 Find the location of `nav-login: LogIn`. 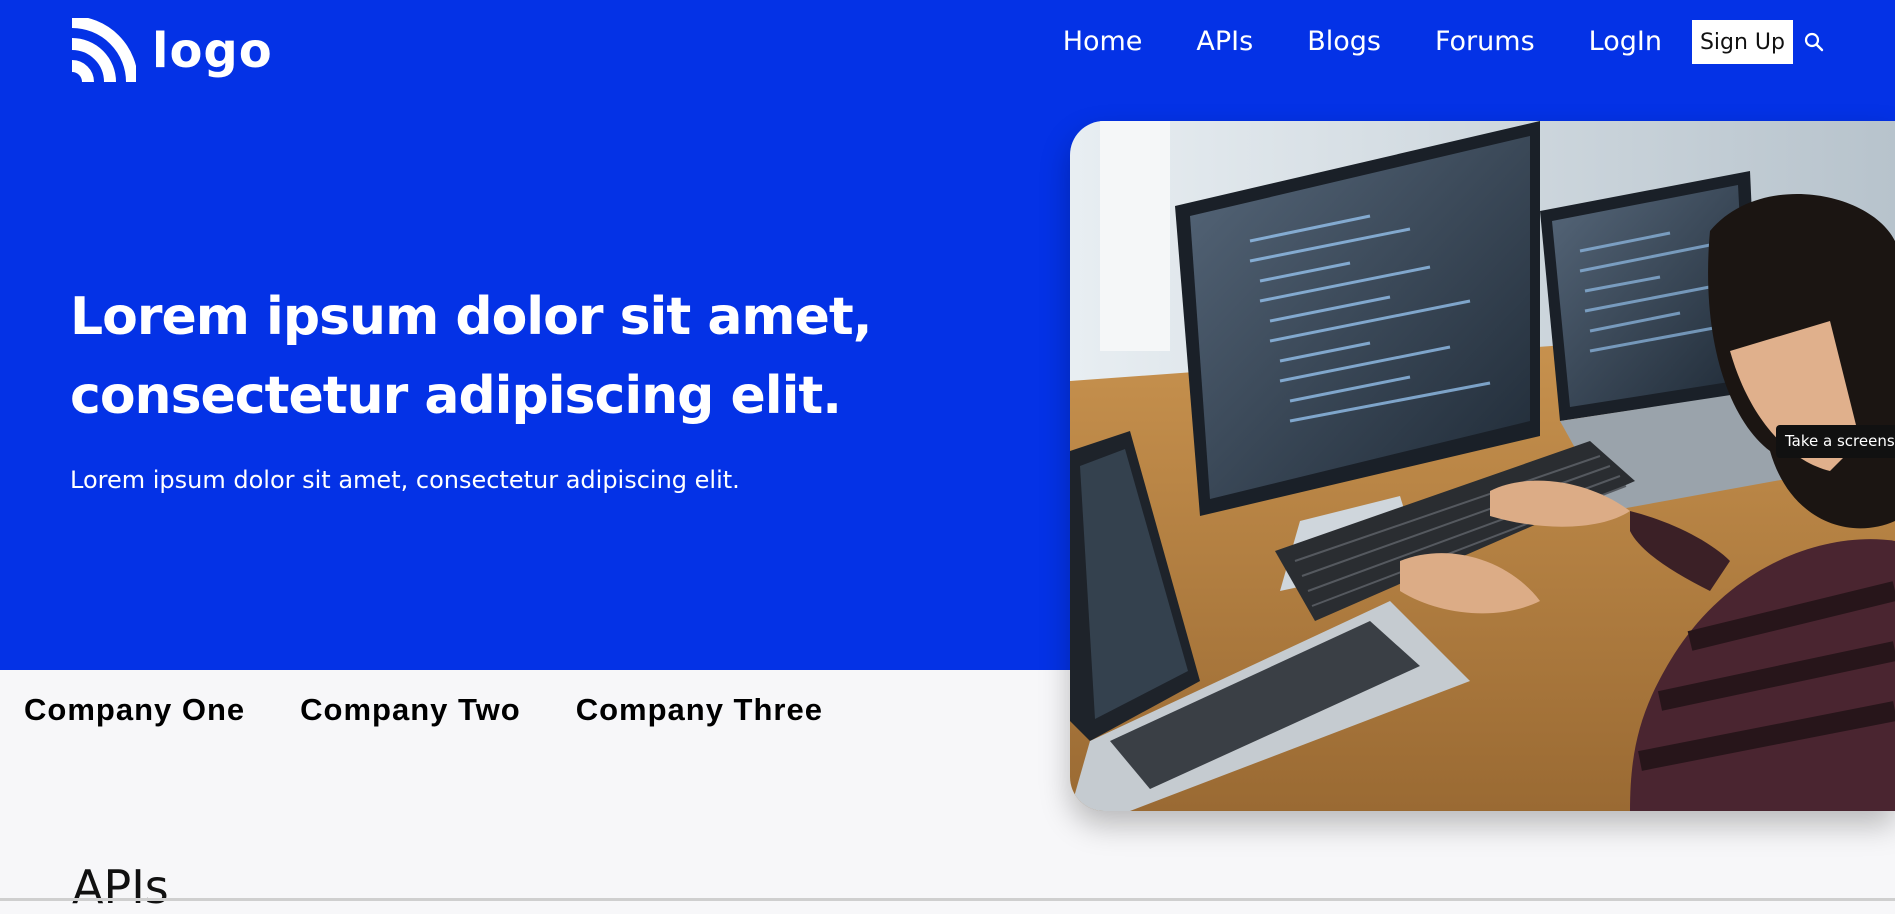

nav-login: LogIn is located at coordinates (1625, 42).